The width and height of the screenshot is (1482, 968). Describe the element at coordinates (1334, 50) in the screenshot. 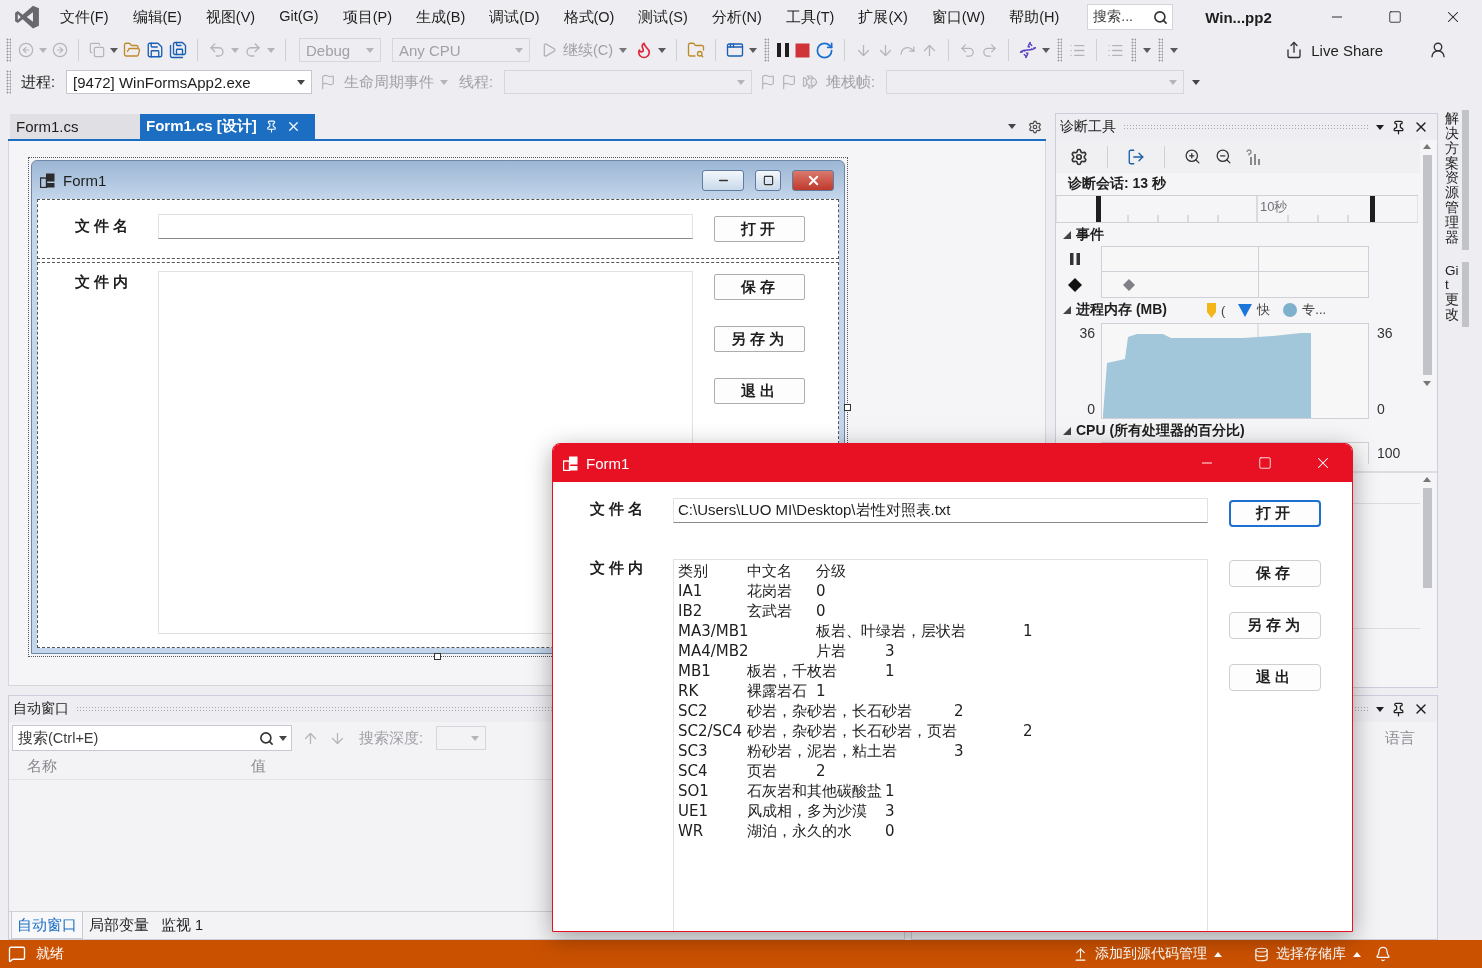

I see `live-share-button: Live Share` at that location.